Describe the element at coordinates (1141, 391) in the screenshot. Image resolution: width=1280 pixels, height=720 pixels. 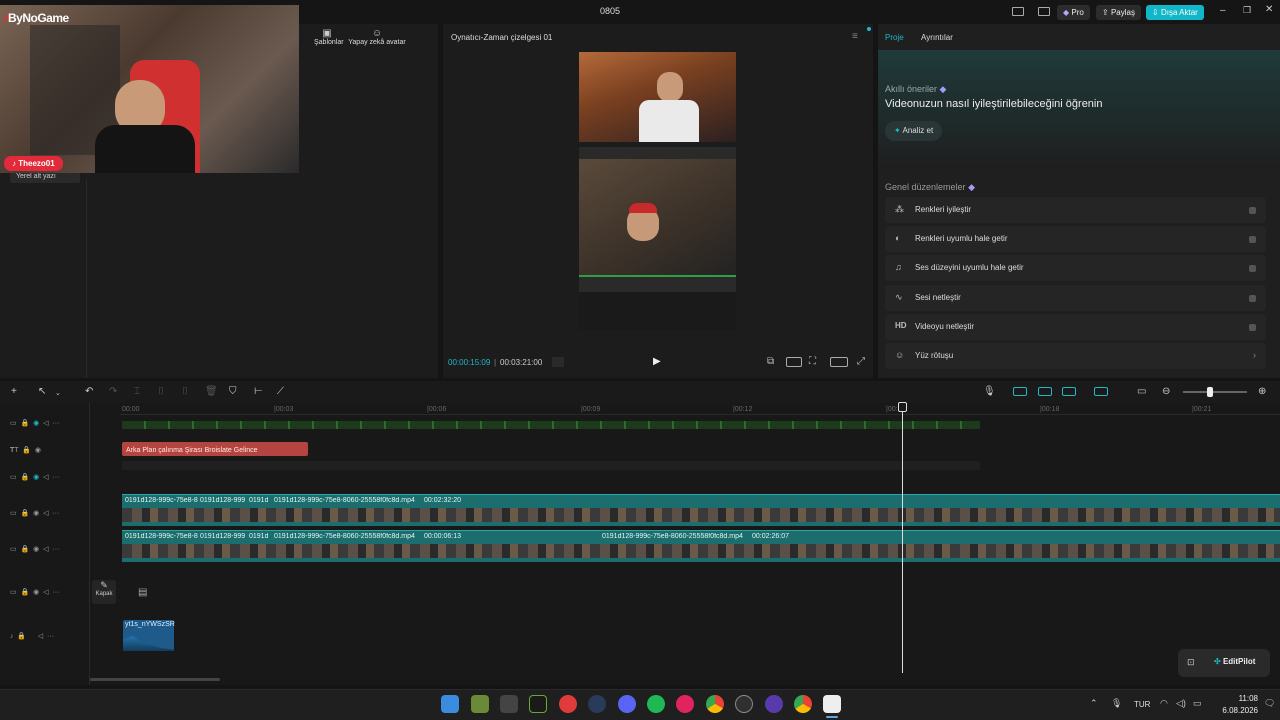
I see `caption-icon: ▭` at that location.